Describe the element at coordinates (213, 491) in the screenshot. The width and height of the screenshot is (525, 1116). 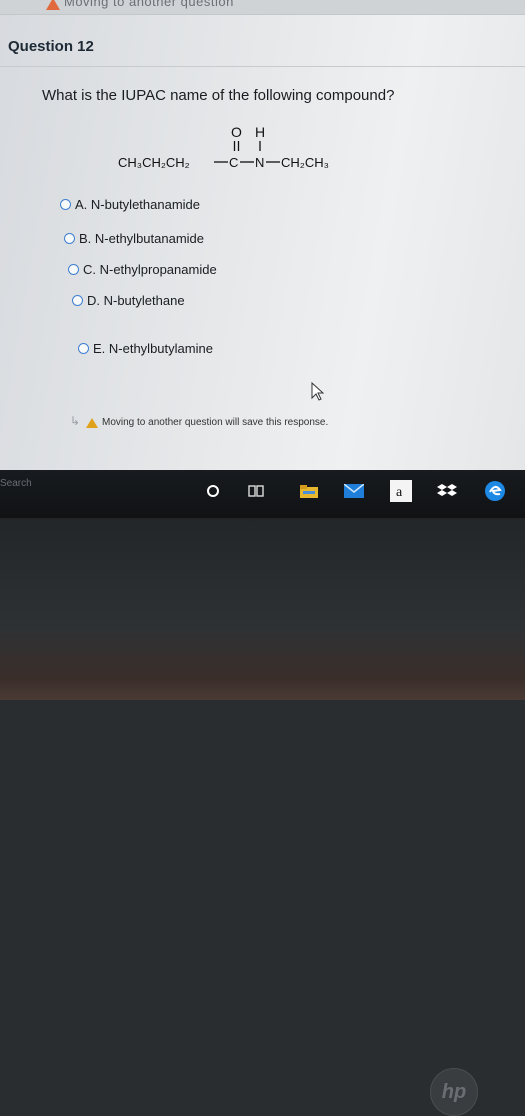
I see `cortana-icon` at that location.